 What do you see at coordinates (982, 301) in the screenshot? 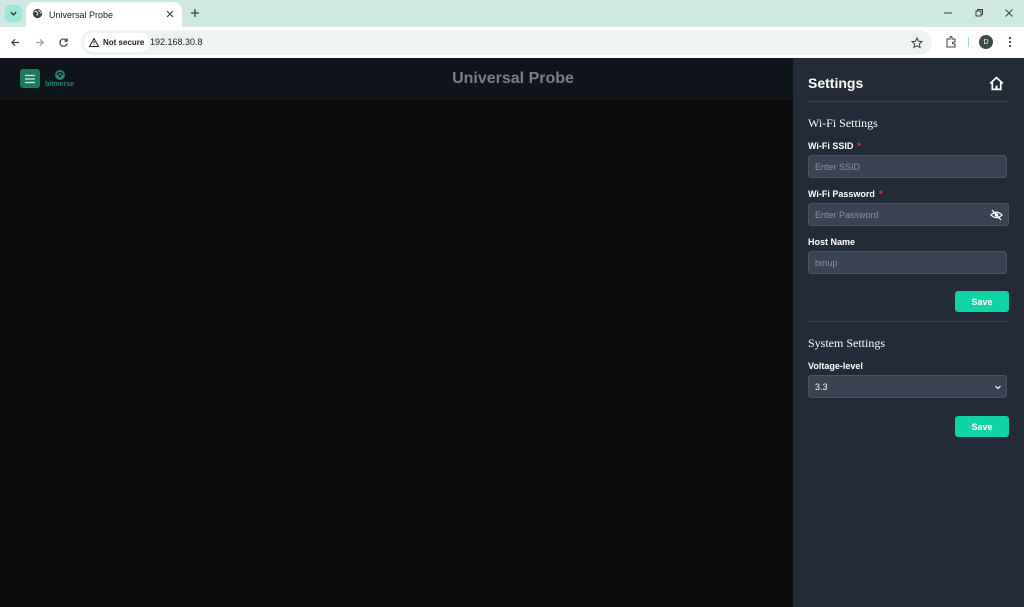
I see `wifi-save-button: Save` at bounding box center [982, 301].